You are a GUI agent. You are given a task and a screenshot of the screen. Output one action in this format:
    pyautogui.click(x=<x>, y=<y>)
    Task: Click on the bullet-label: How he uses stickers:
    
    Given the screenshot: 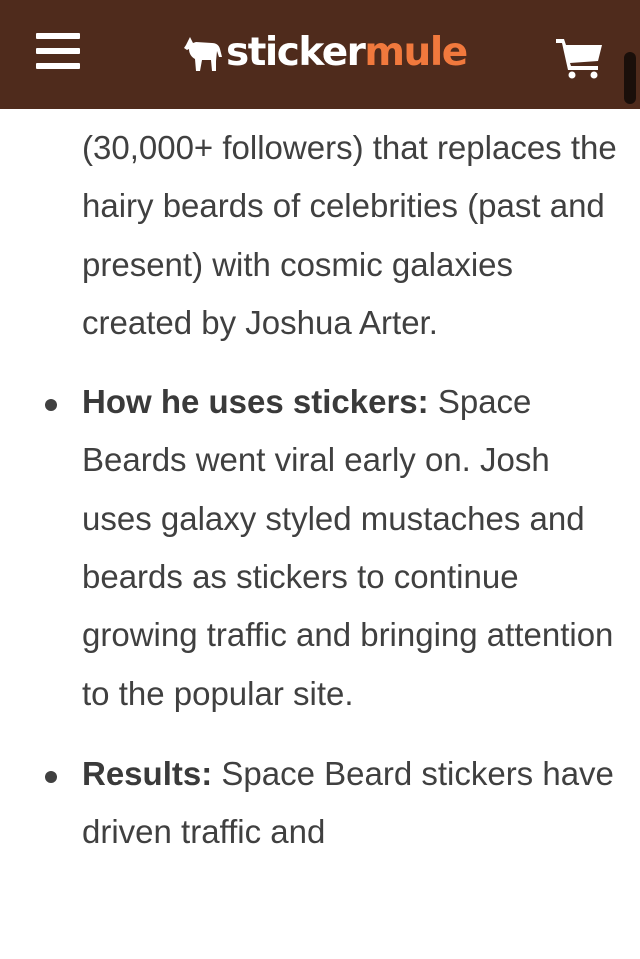 What is the action you would take?
    pyautogui.click(x=255, y=402)
    